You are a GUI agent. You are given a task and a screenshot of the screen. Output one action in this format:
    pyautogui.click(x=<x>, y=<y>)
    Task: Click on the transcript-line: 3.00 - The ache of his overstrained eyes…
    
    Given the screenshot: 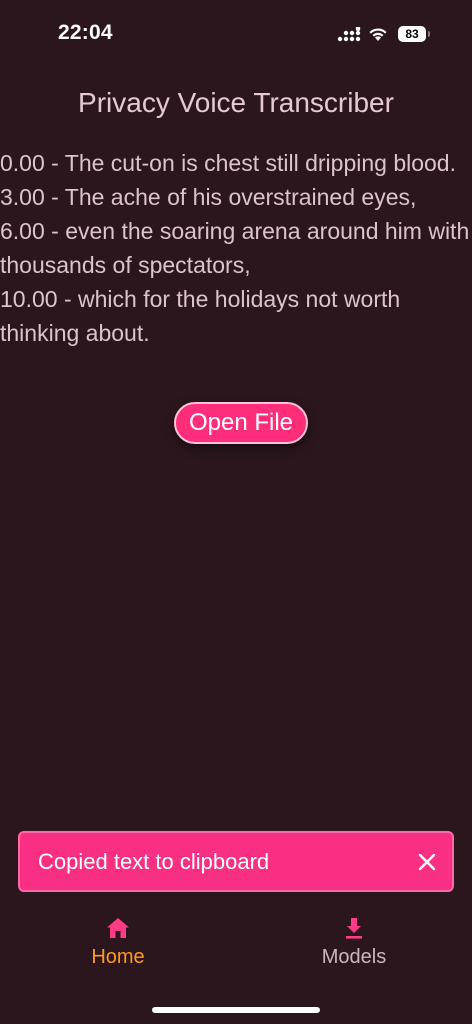 What is the action you would take?
    pyautogui.click(x=208, y=197)
    